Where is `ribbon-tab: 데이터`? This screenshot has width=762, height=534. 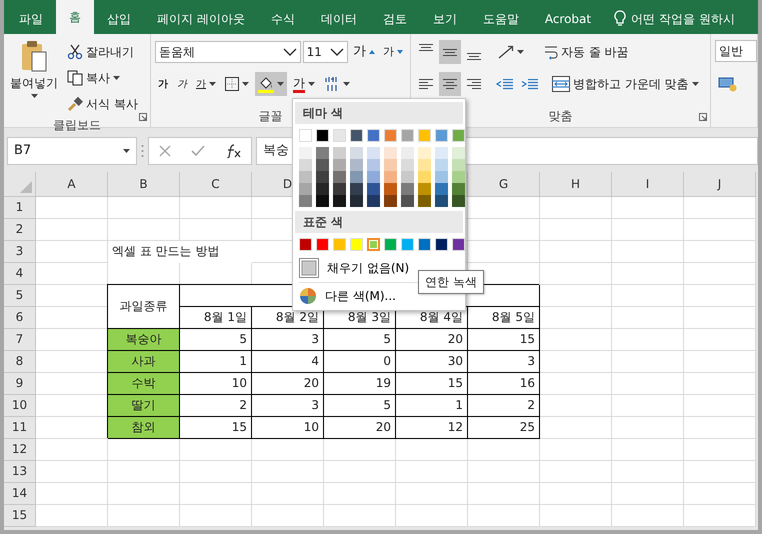 ribbon-tab: 데이터 is located at coordinates (339, 19).